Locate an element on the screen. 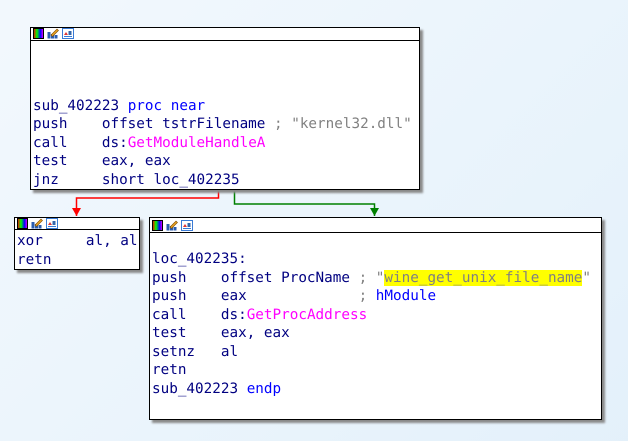 The image size is (628, 441). code-label: sub_402223 endp is located at coordinates (217, 389).